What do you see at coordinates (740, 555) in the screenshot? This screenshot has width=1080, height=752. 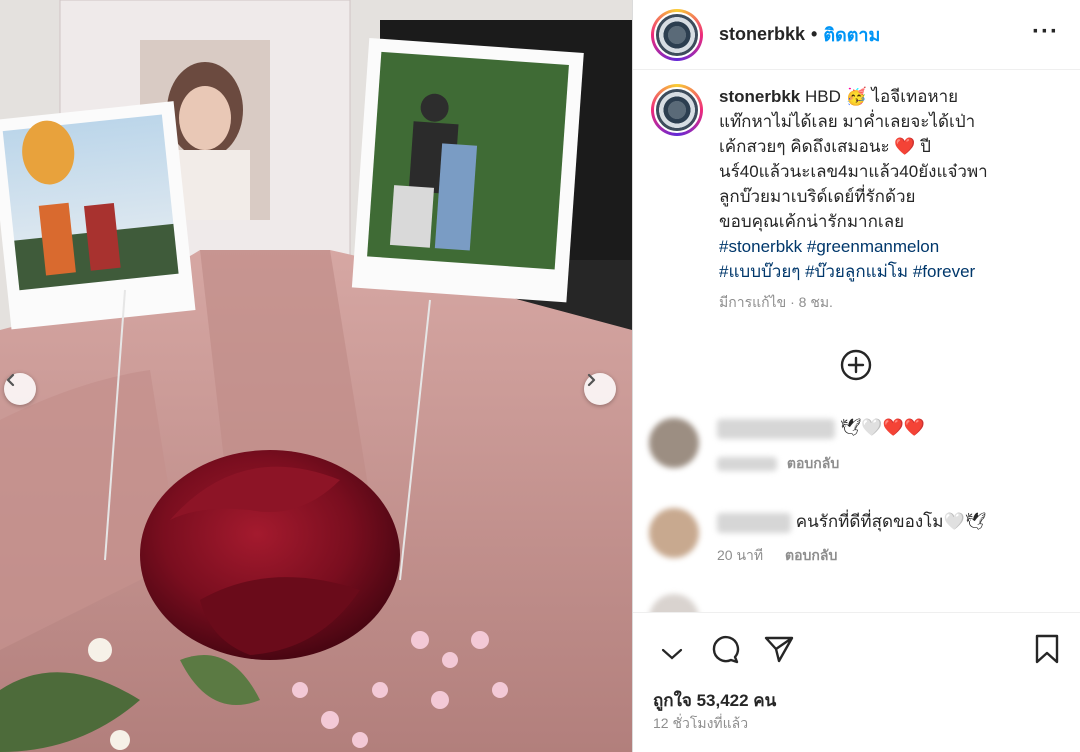 I see `comment-time: 20 นาที` at bounding box center [740, 555].